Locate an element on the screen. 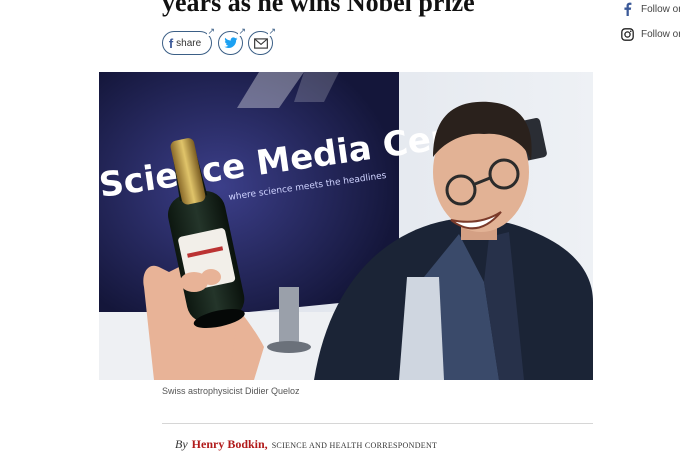 The height and width of the screenshot is (453, 680). follow-facebook-link: Follow or is located at coordinates (650, 9).